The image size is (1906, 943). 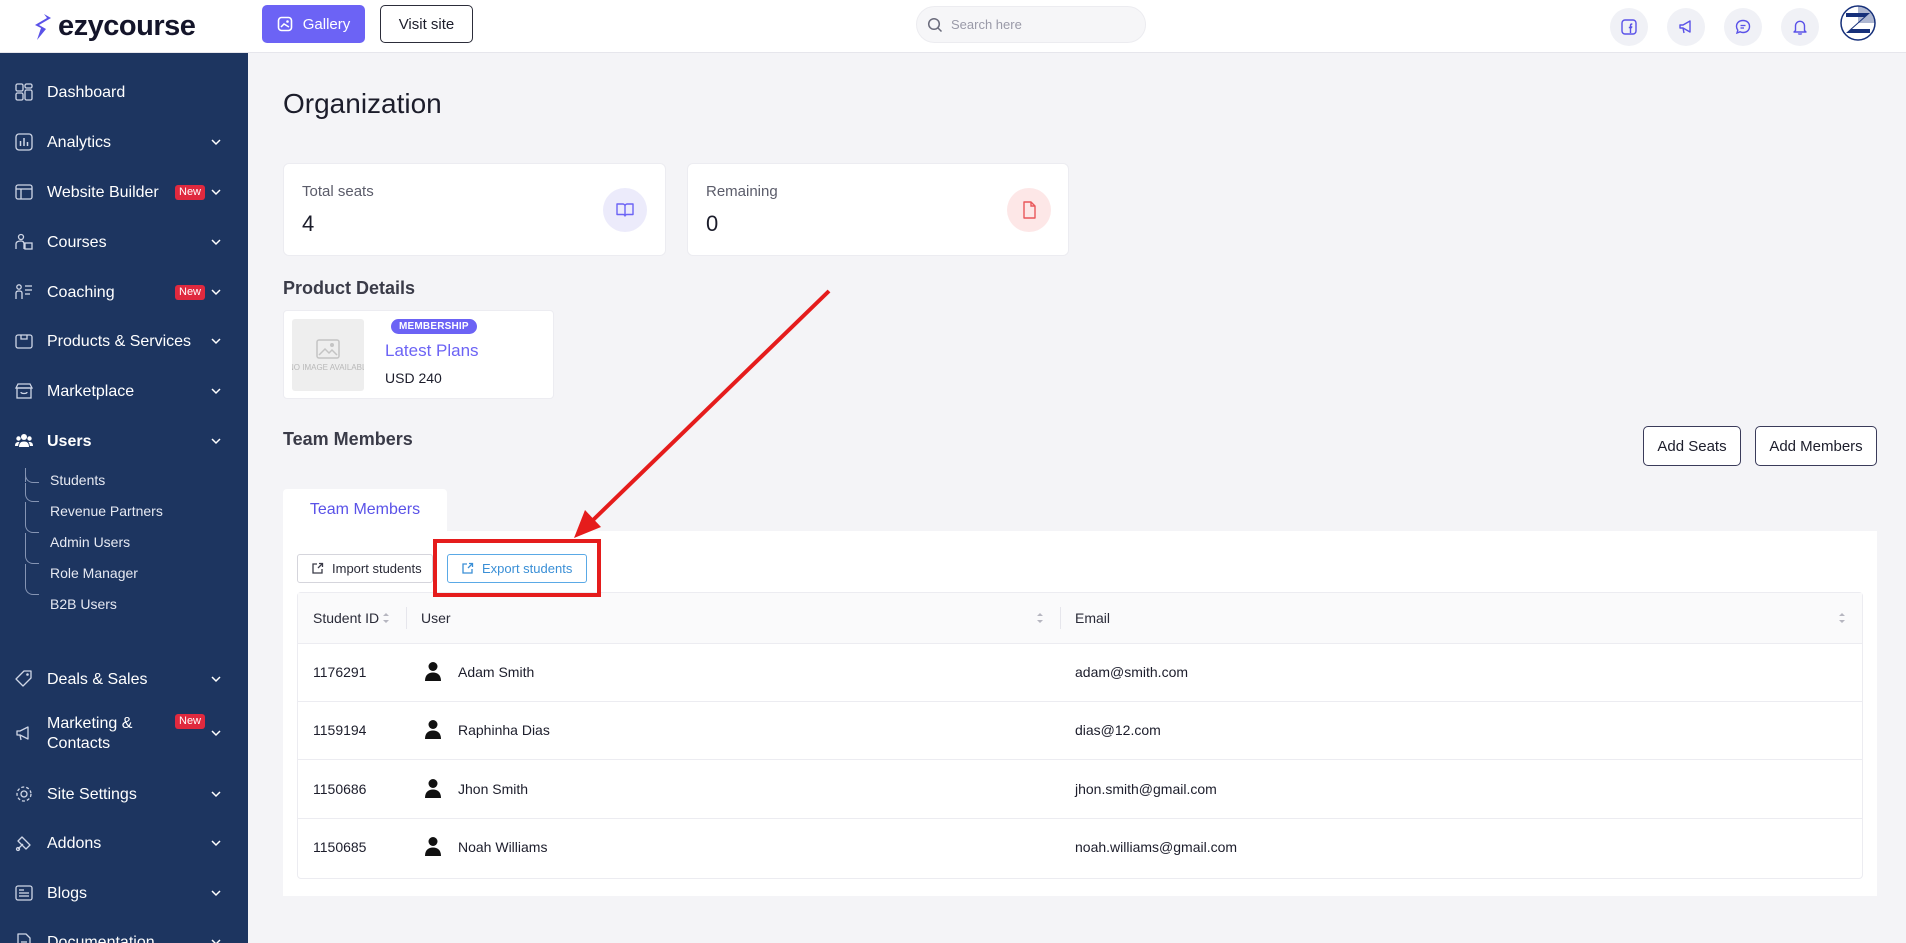 What do you see at coordinates (124, 893) in the screenshot?
I see `sidebar-item-blogs: Blogs` at bounding box center [124, 893].